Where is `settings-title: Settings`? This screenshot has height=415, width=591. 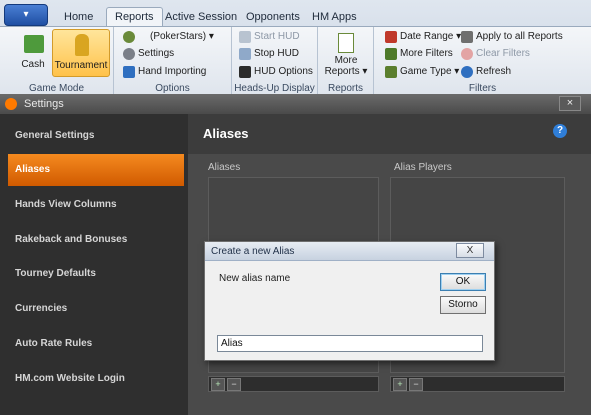 settings-title: Settings is located at coordinates (44, 104).